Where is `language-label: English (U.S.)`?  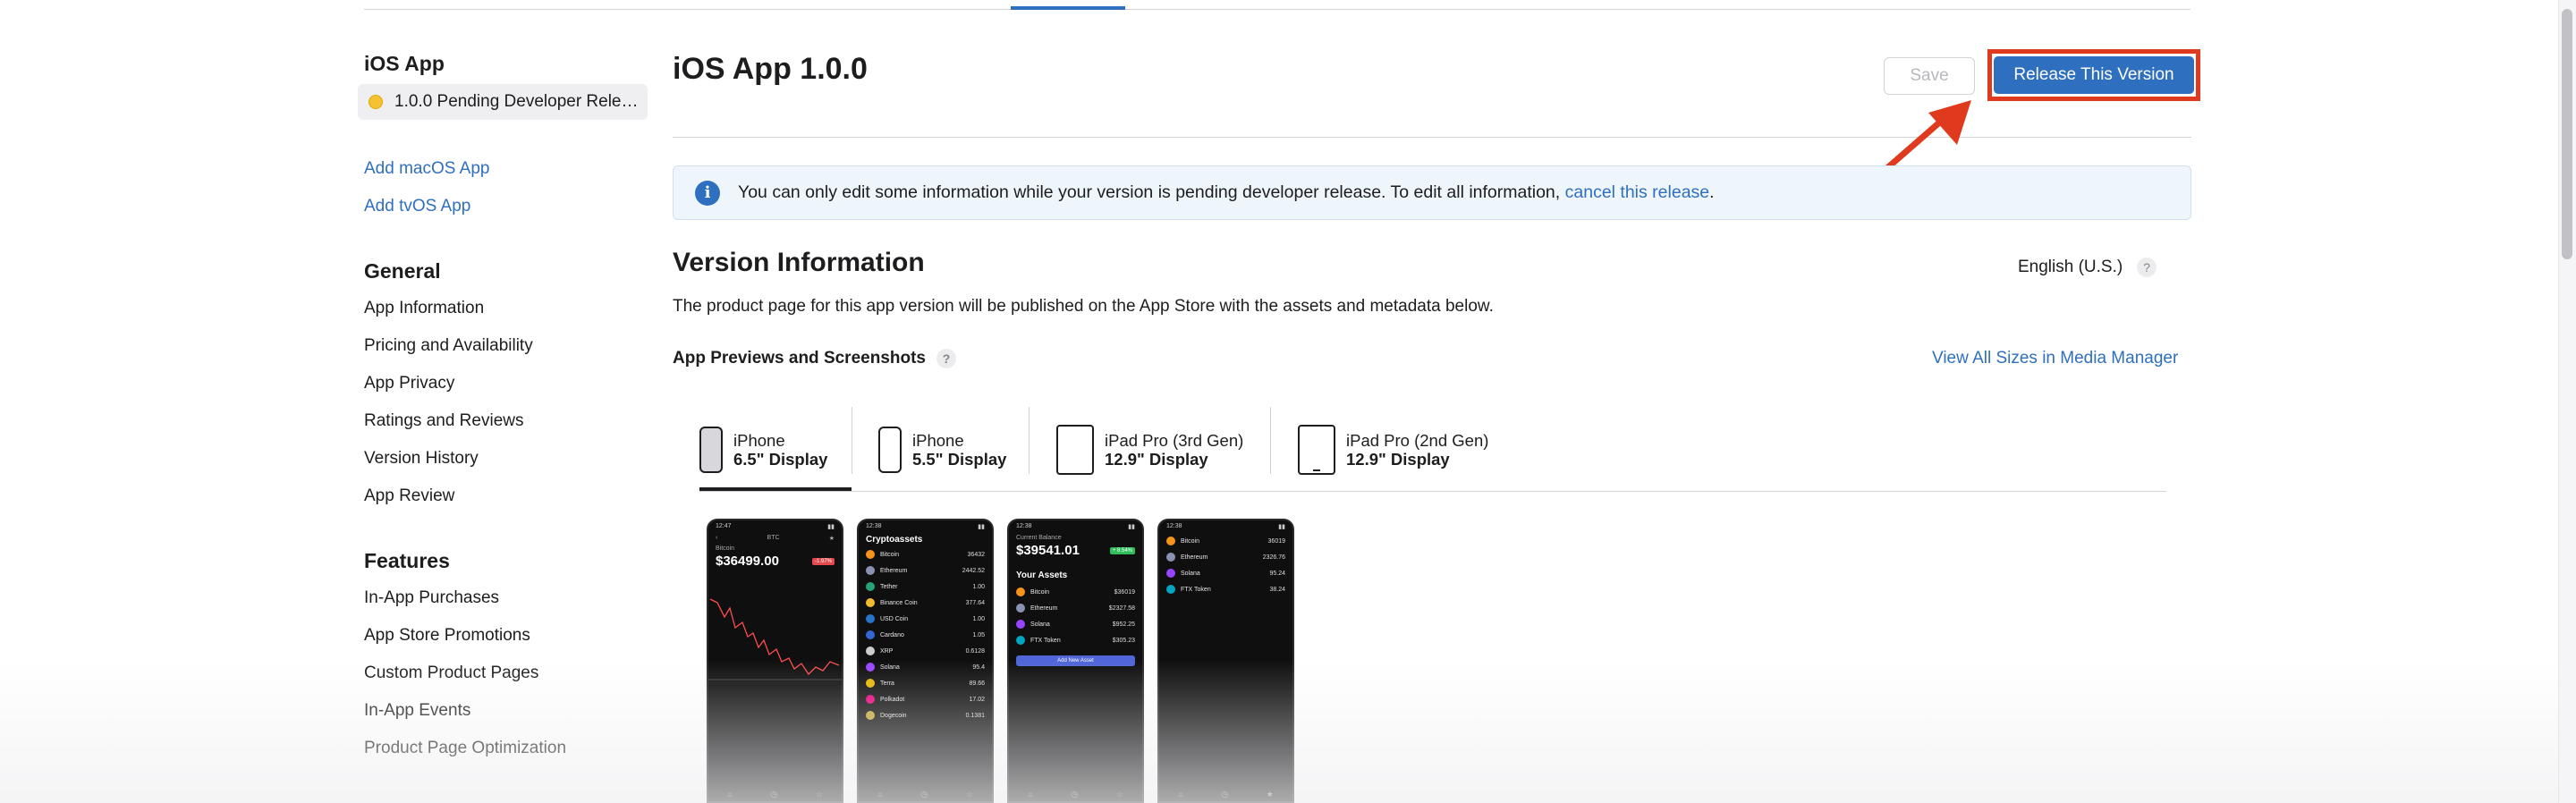 language-label: English (U.S.) is located at coordinates (2070, 267).